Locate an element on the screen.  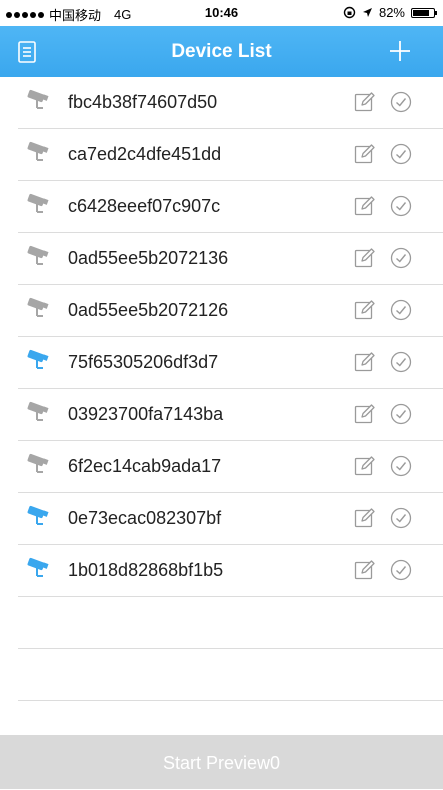
start-preview-button: Start Preview0 is located at coordinates (221, 762).